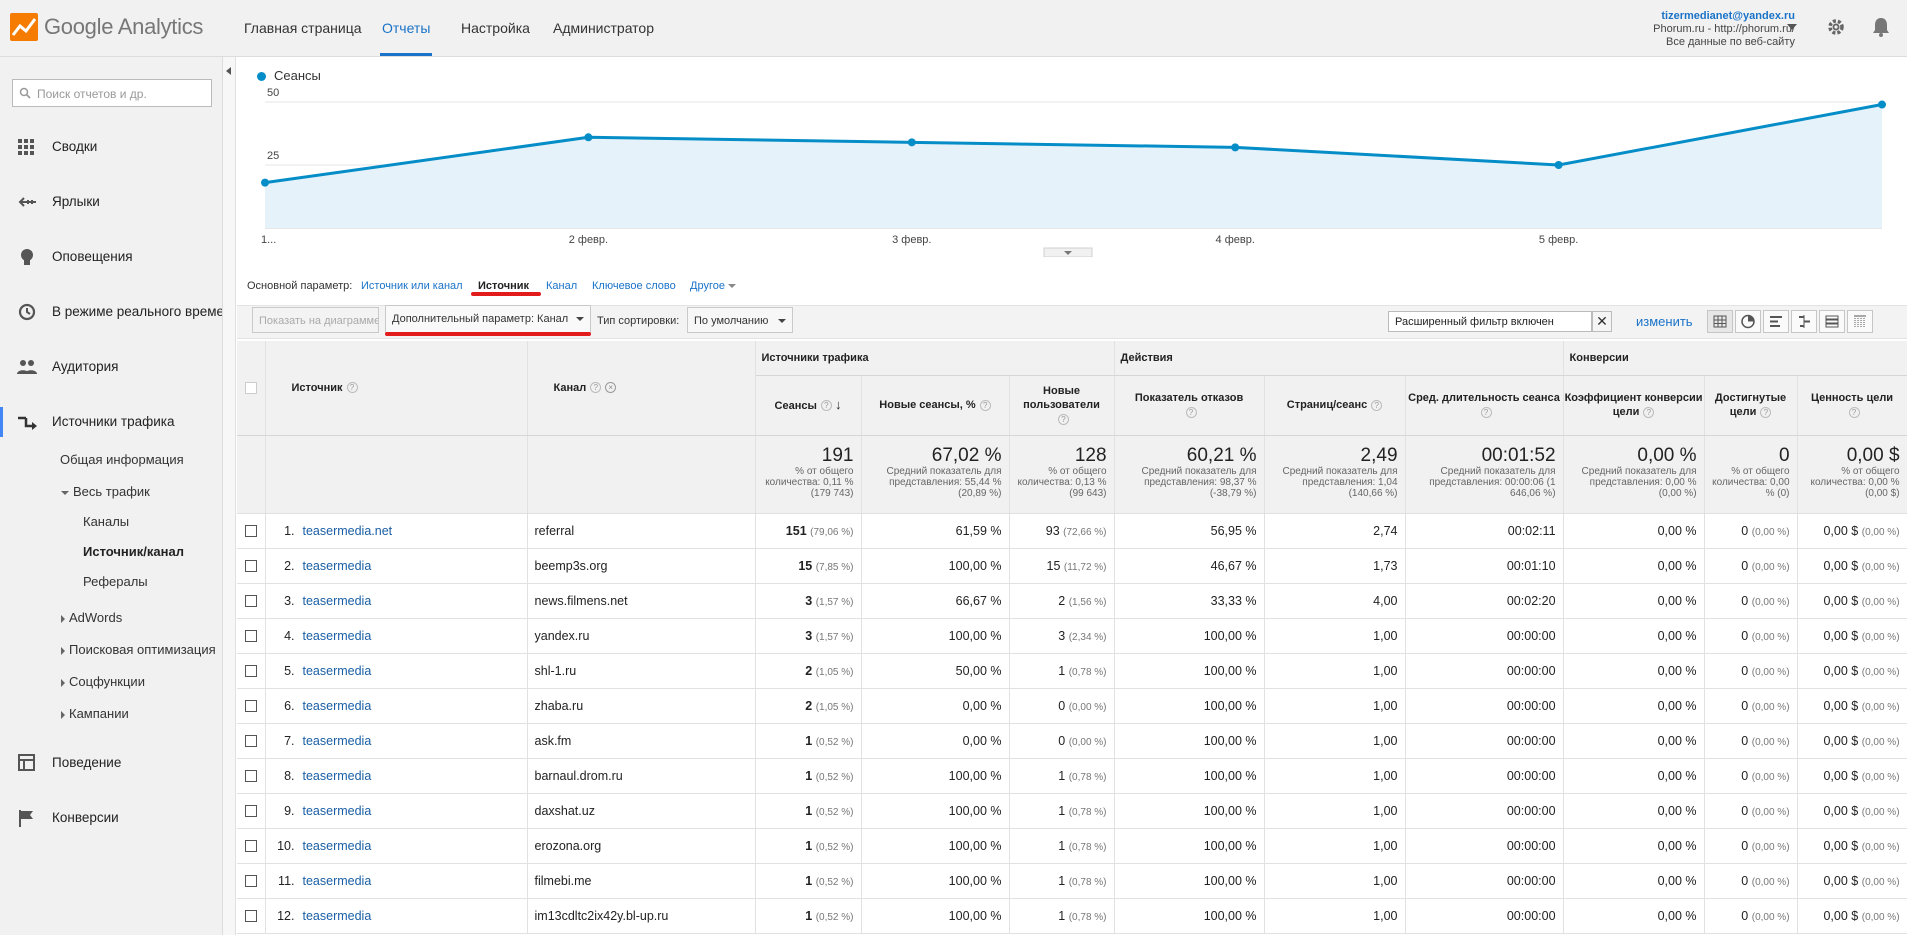  Describe the element at coordinates (412, 286) in the screenshot. I see `dimension-source-medium: Источник или канал` at that location.